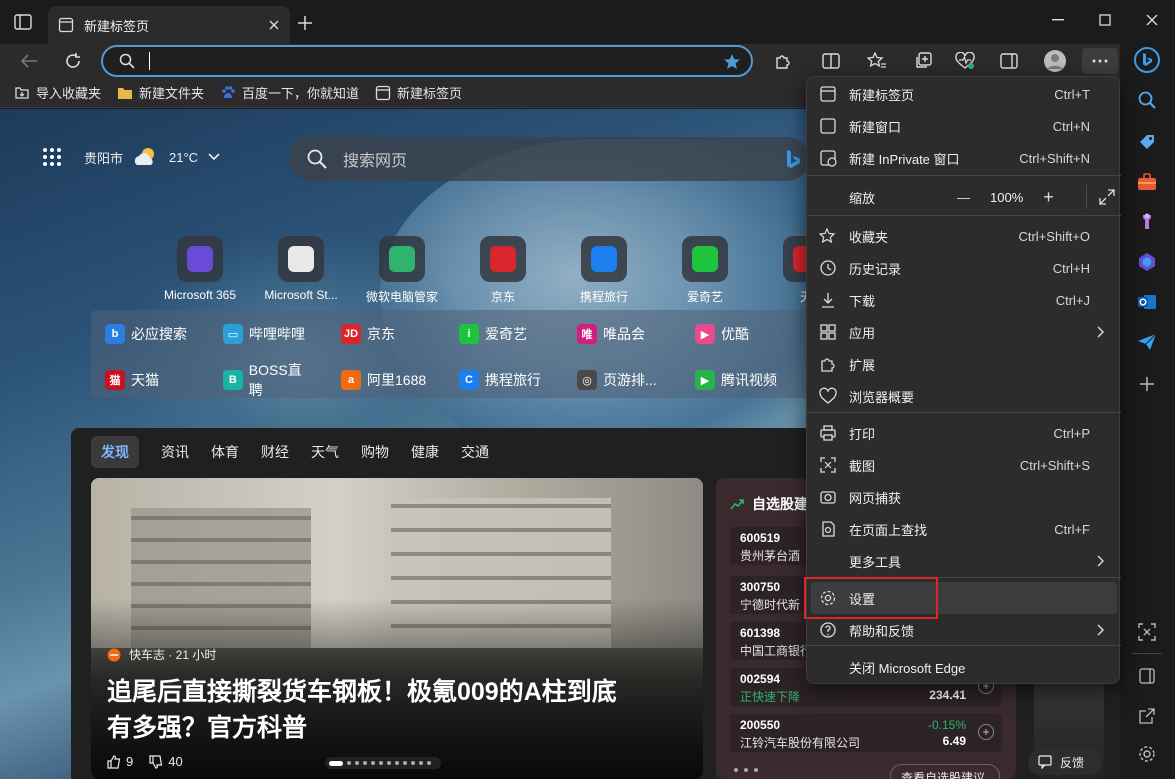  What do you see at coordinates (1100, 61) in the screenshot?
I see `settings-and-more-button` at bounding box center [1100, 61].